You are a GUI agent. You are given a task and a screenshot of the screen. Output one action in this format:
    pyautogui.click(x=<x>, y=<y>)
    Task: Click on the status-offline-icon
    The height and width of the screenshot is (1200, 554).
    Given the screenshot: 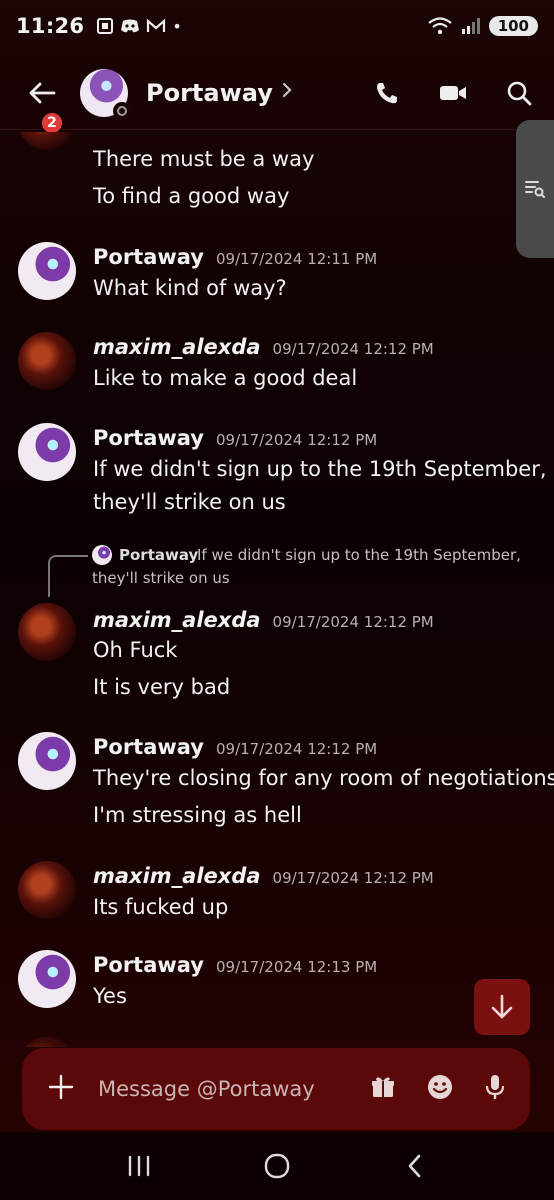 What is the action you would take?
    pyautogui.click(x=122, y=110)
    